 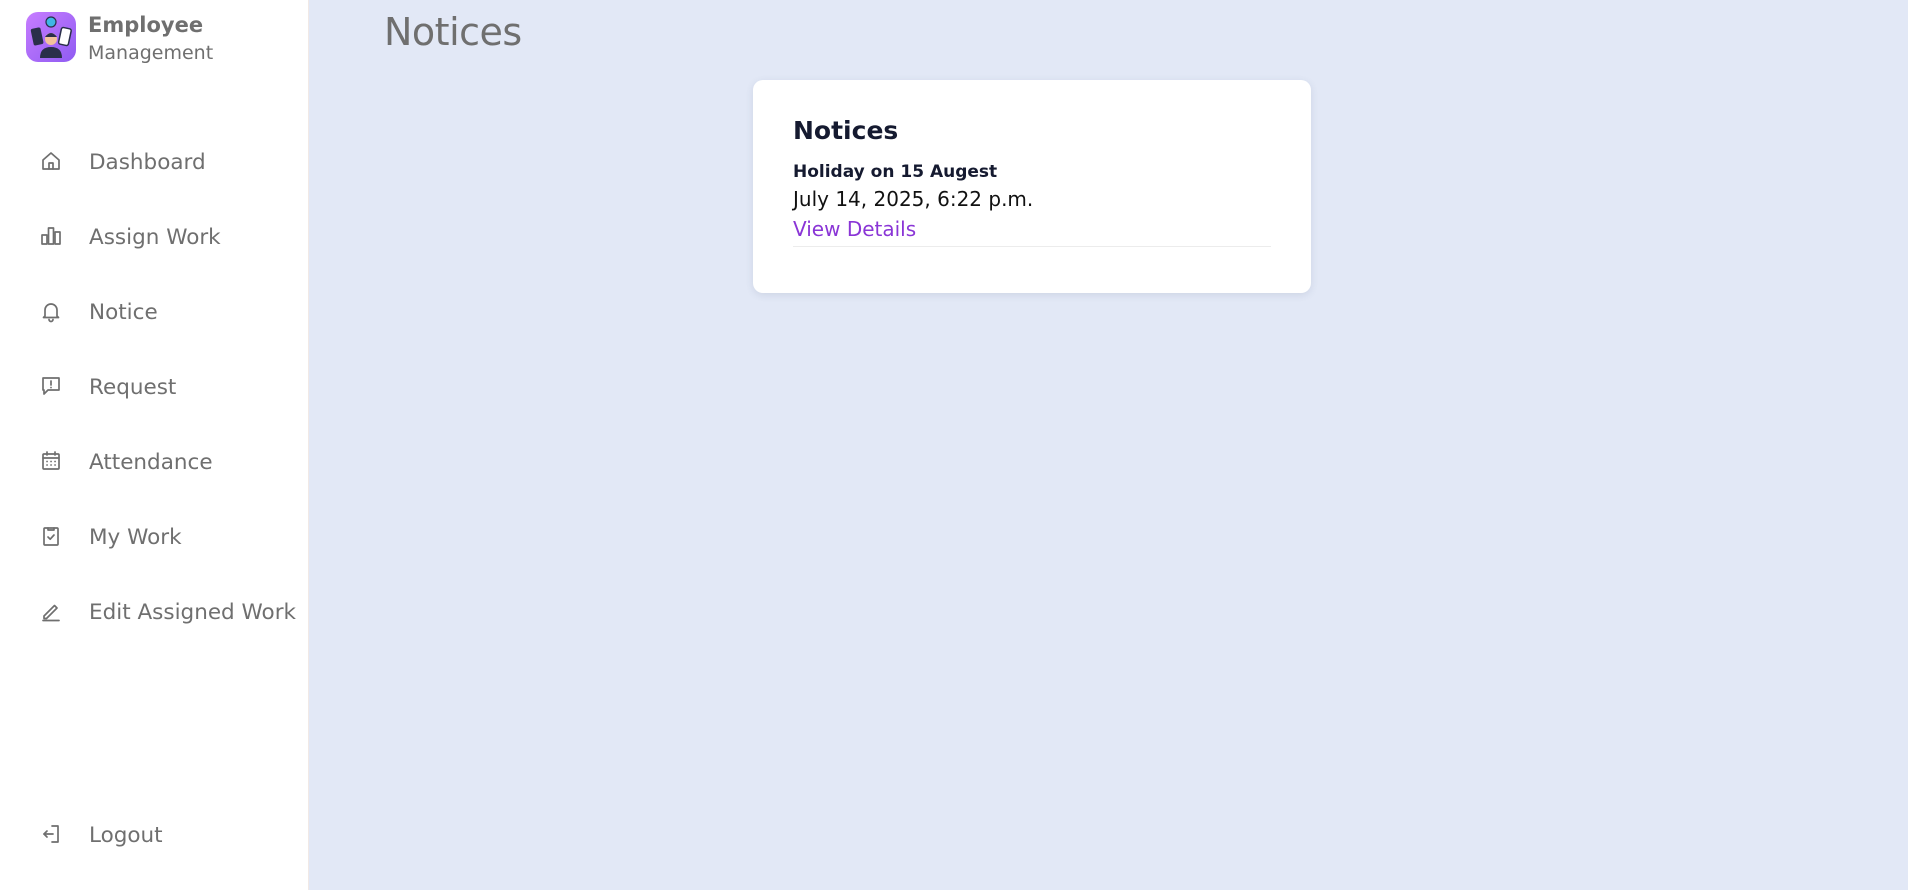 I want to click on sidebar-item-label: My Work, so click(x=135, y=537).